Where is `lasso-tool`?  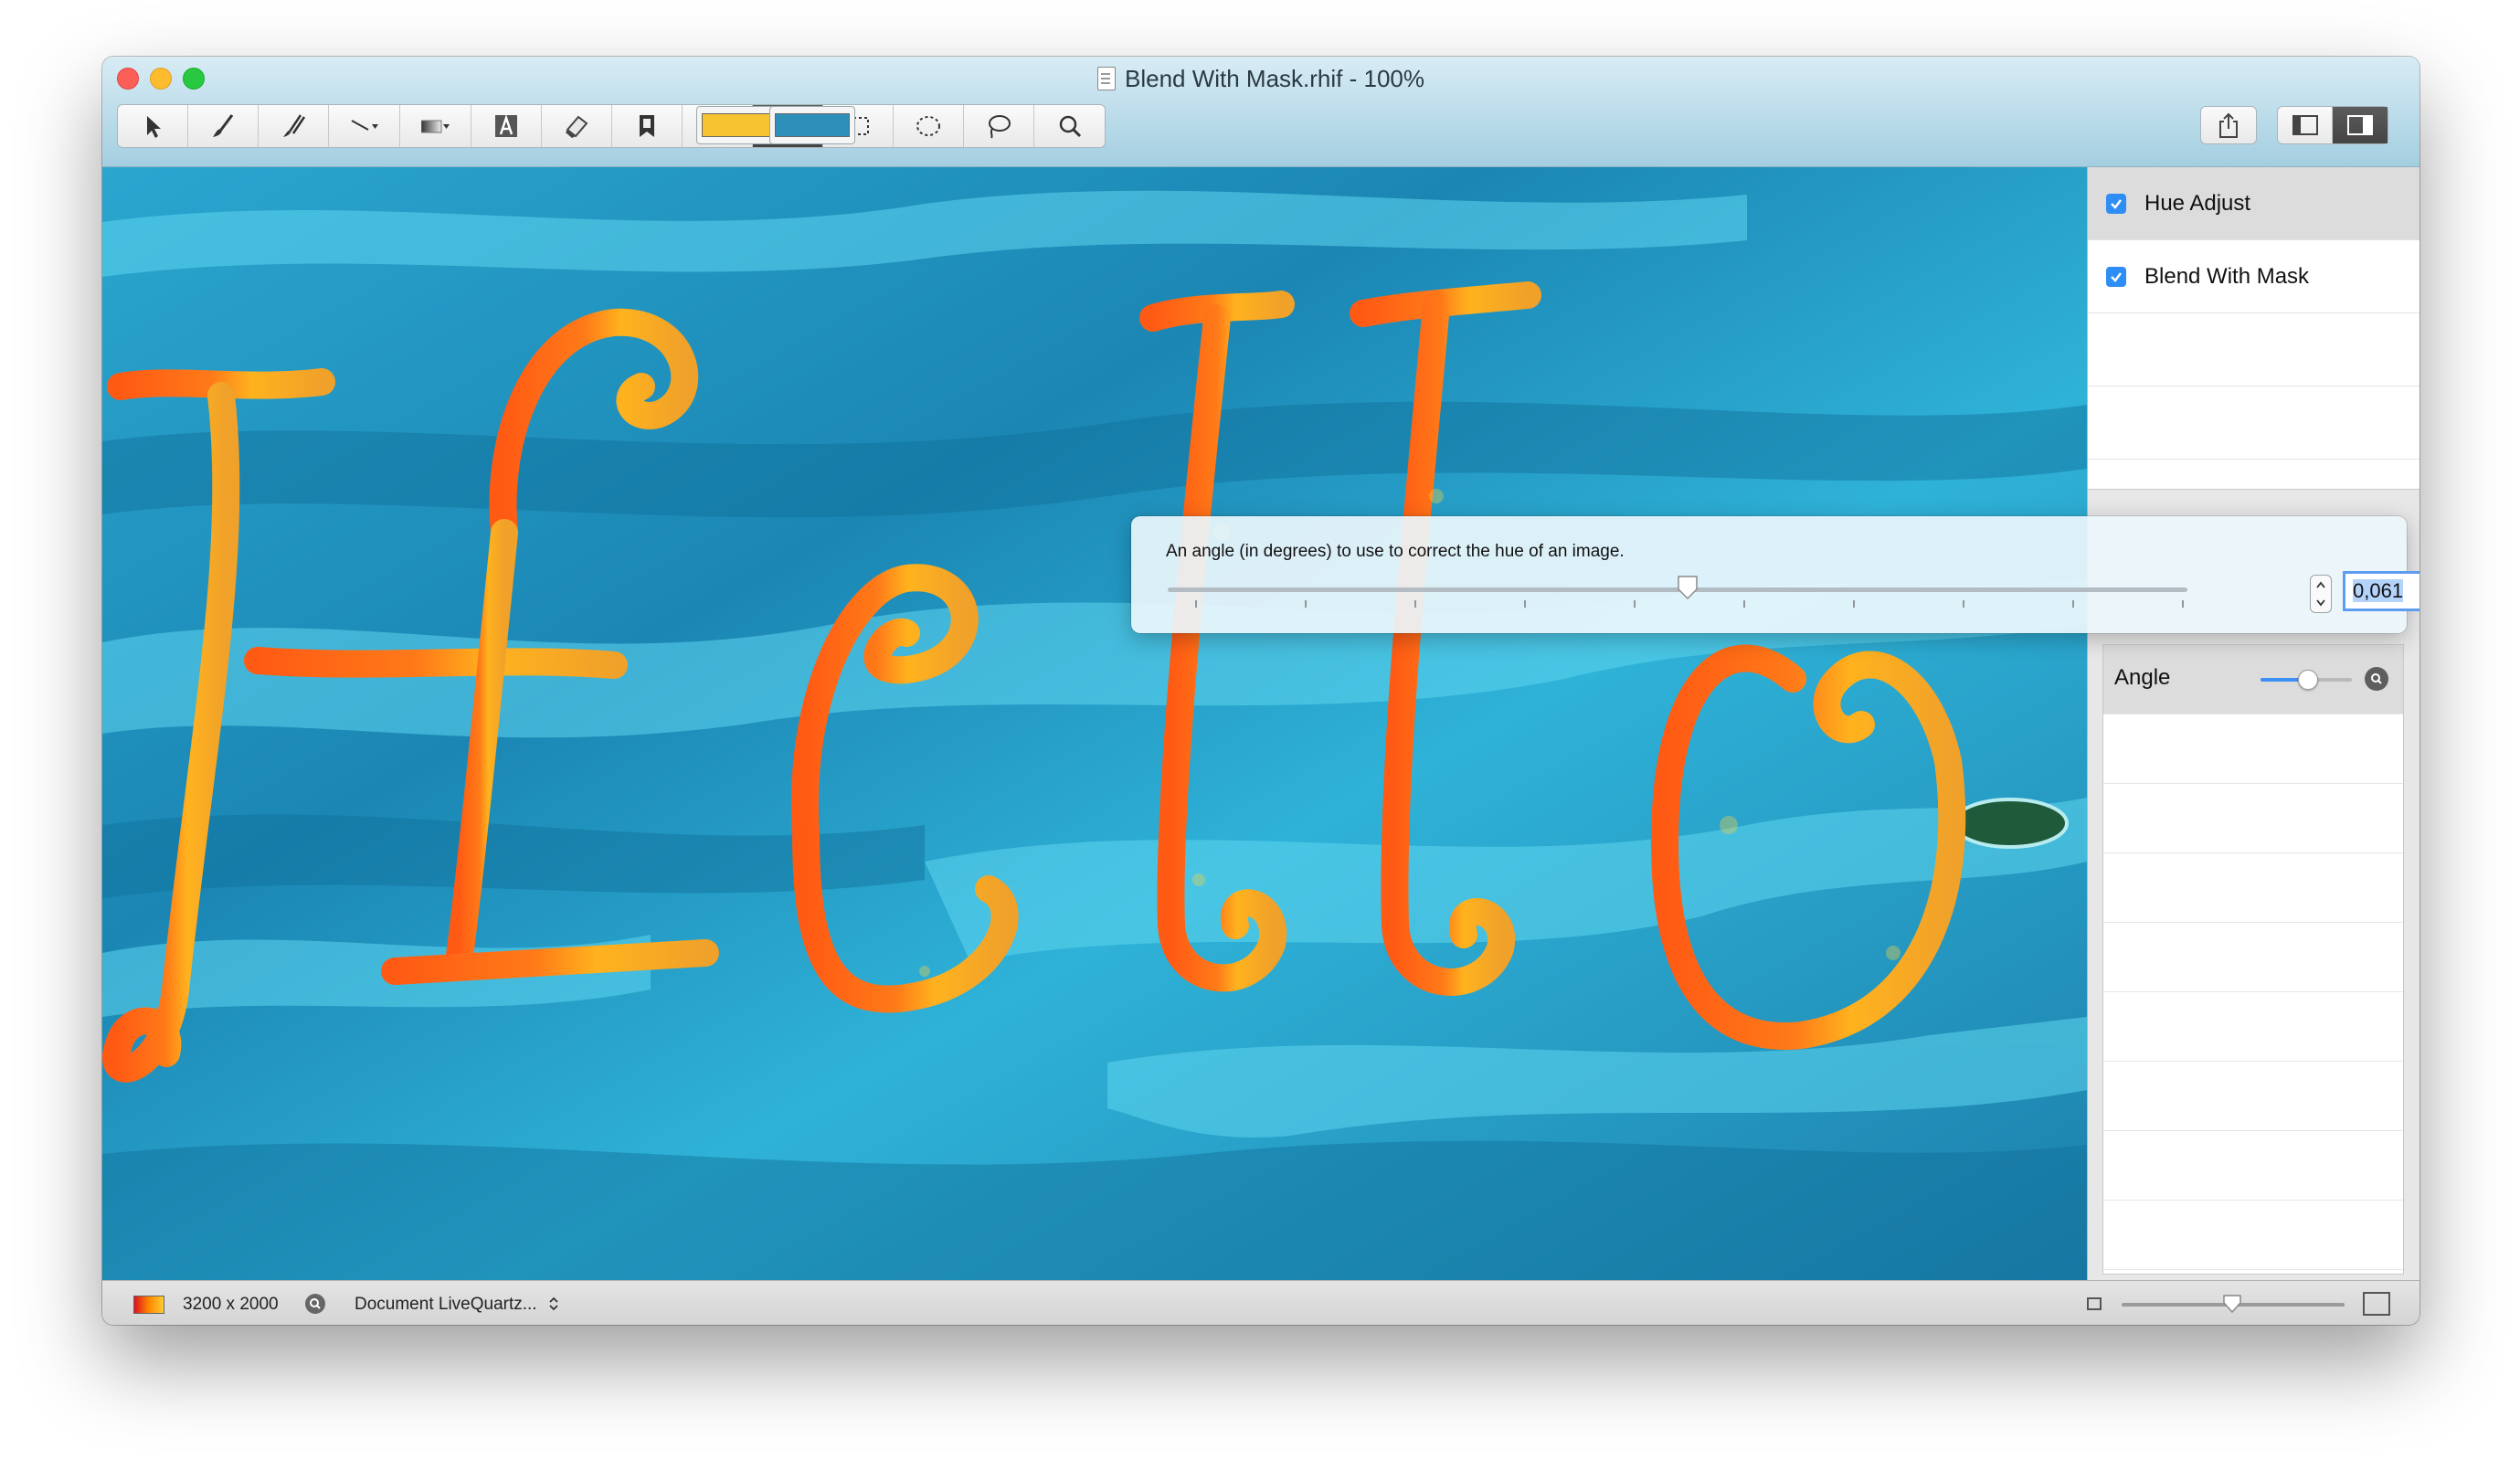
lasso-tool is located at coordinates (999, 126).